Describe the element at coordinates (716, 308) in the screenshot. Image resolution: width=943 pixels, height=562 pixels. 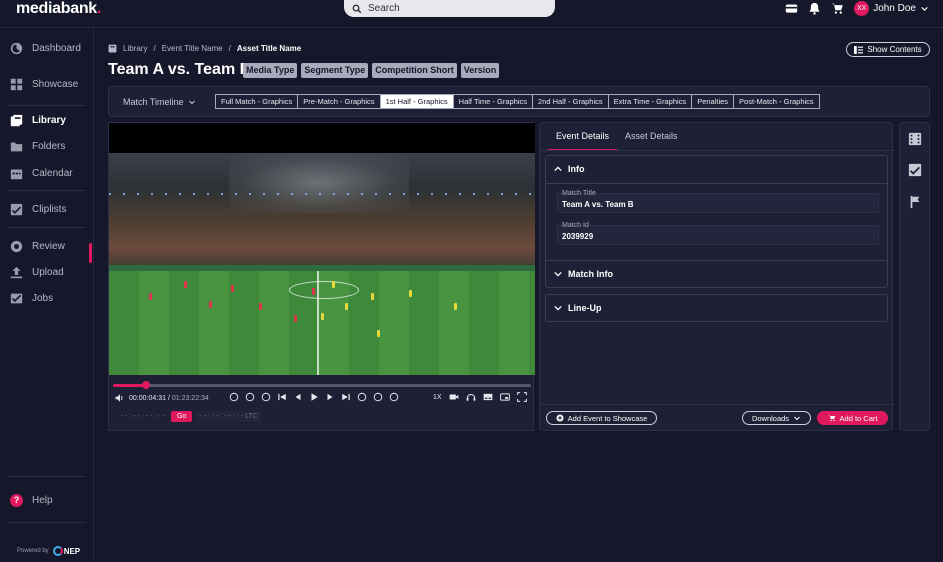
I see `line-up-section: Line-Up` at that location.